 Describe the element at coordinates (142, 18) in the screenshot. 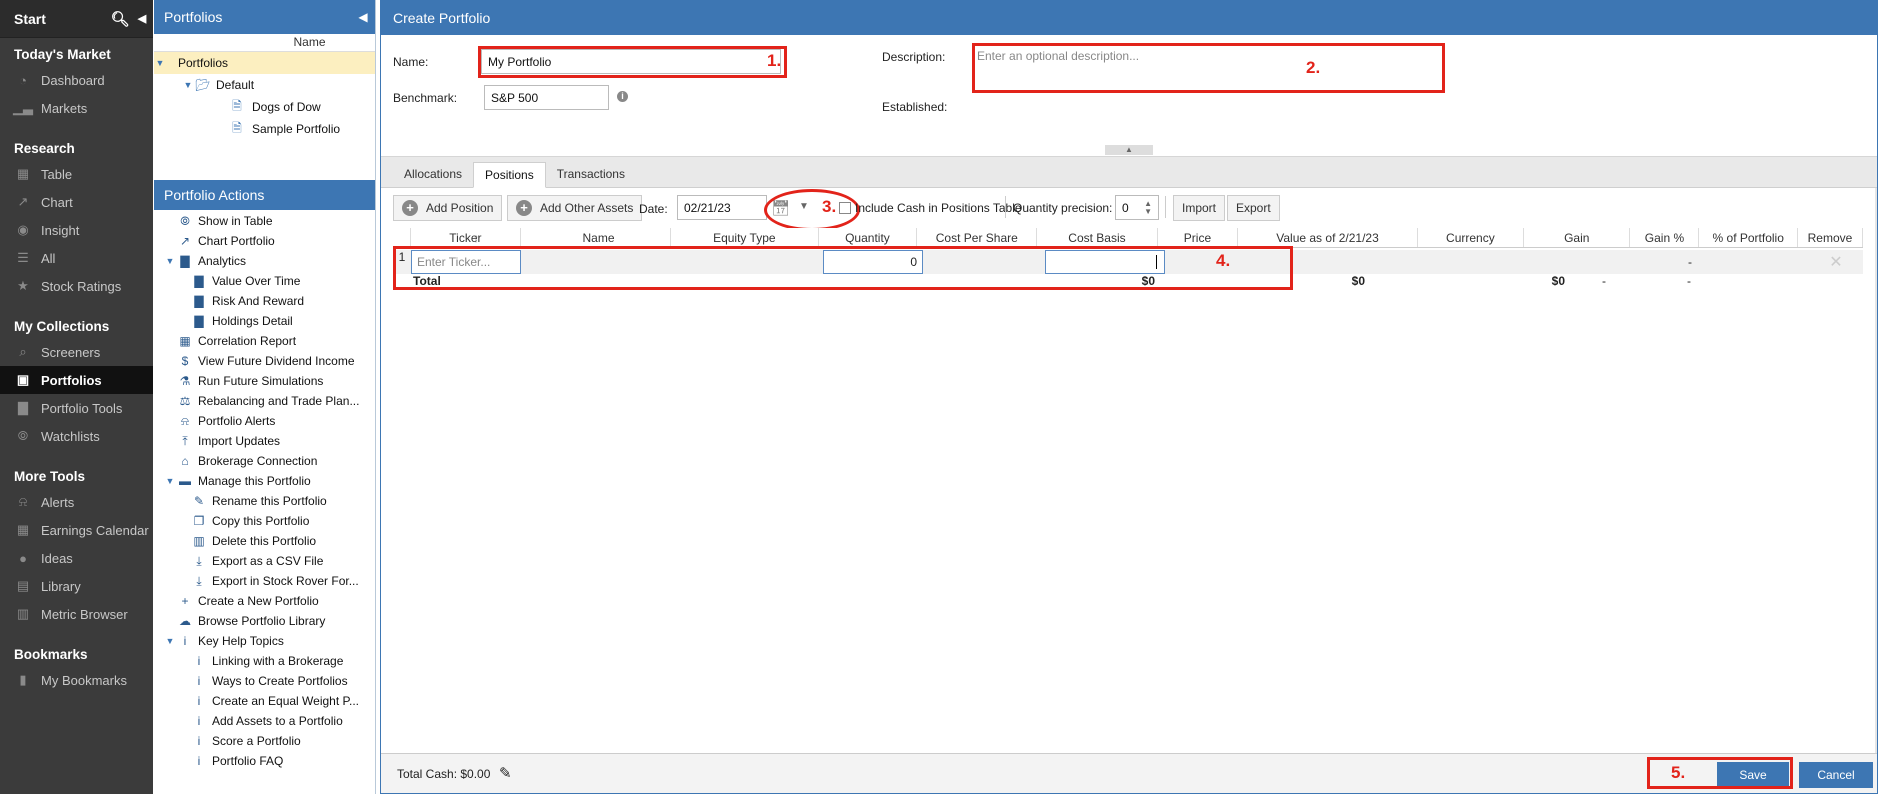

I see `collapse-left-icon: ◀` at that location.